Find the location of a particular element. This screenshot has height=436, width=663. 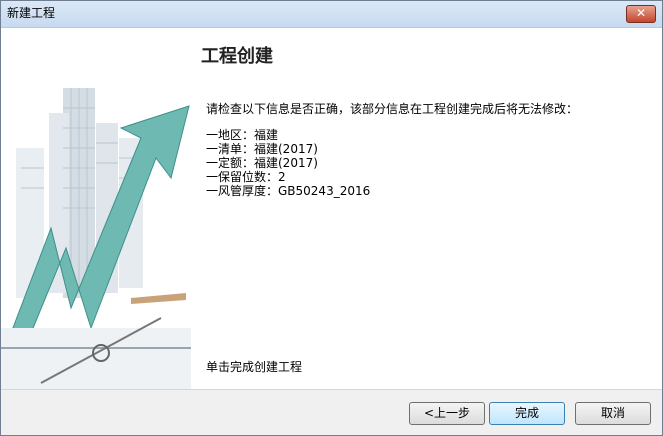

button-bar: <上一步 完成 取消 is located at coordinates (331, 412).